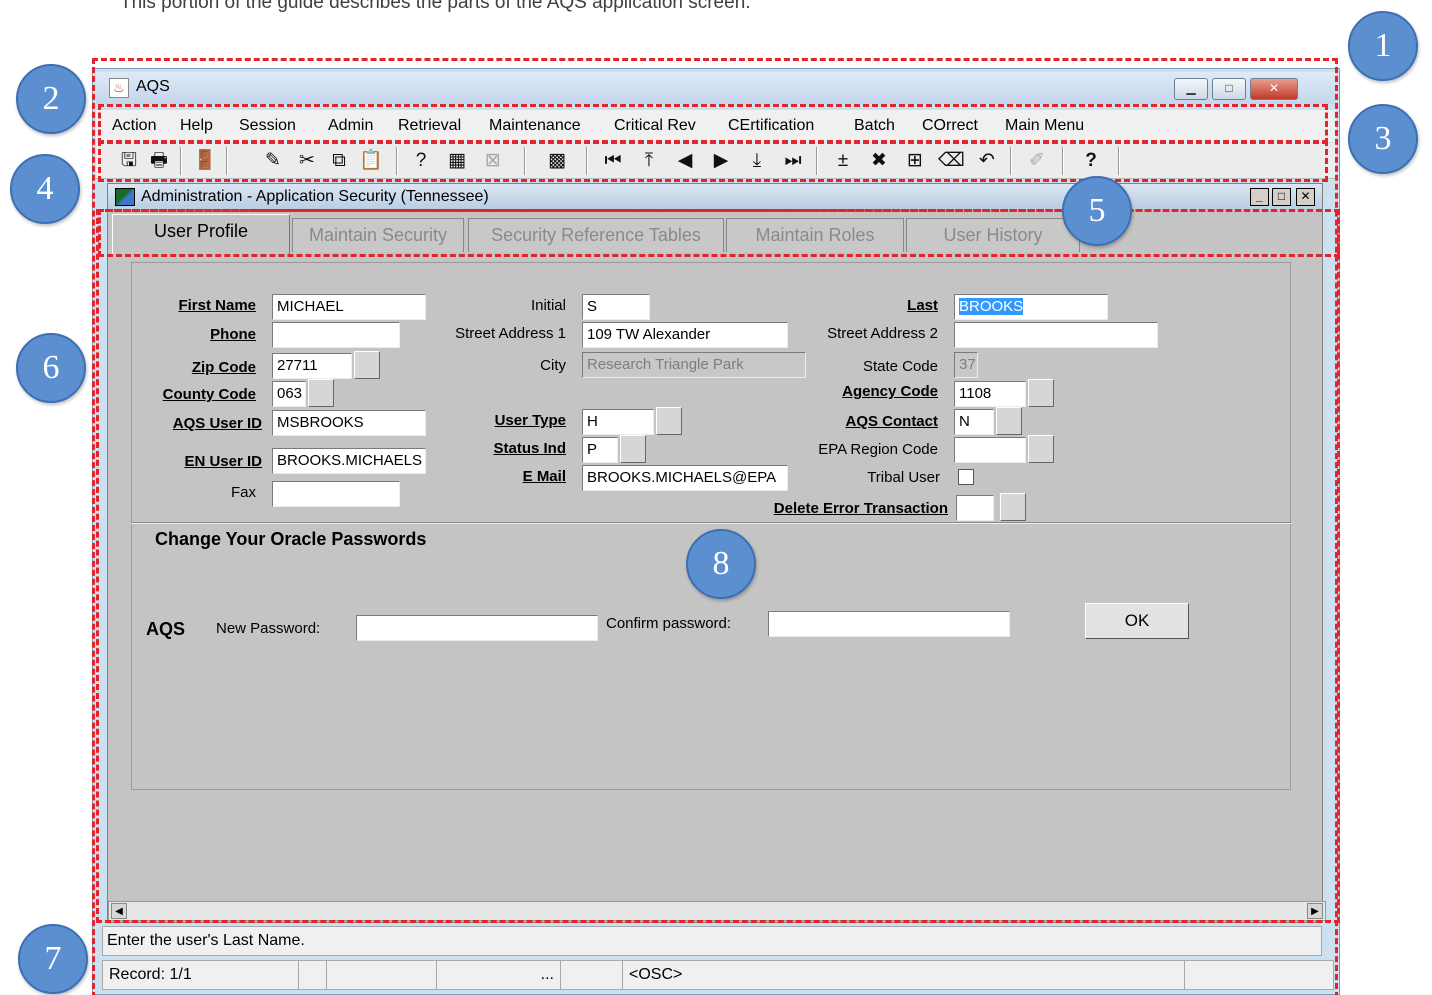 This screenshot has width=1432, height=995. Describe the element at coordinates (51, 368) in the screenshot. I see `callout-6: 6` at that location.